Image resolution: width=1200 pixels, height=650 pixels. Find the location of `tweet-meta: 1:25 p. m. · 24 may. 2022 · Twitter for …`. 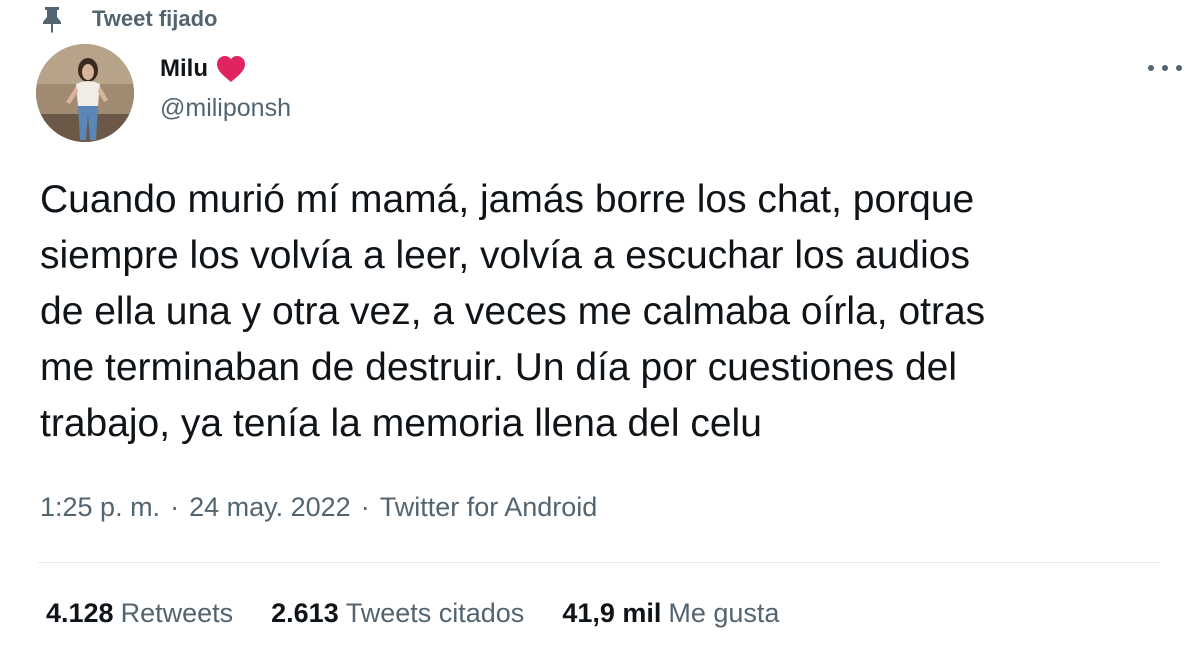

tweet-meta: 1:25 p. m. · 24 may. 2022 · Twitter for … is located at coordinates (318, 507).